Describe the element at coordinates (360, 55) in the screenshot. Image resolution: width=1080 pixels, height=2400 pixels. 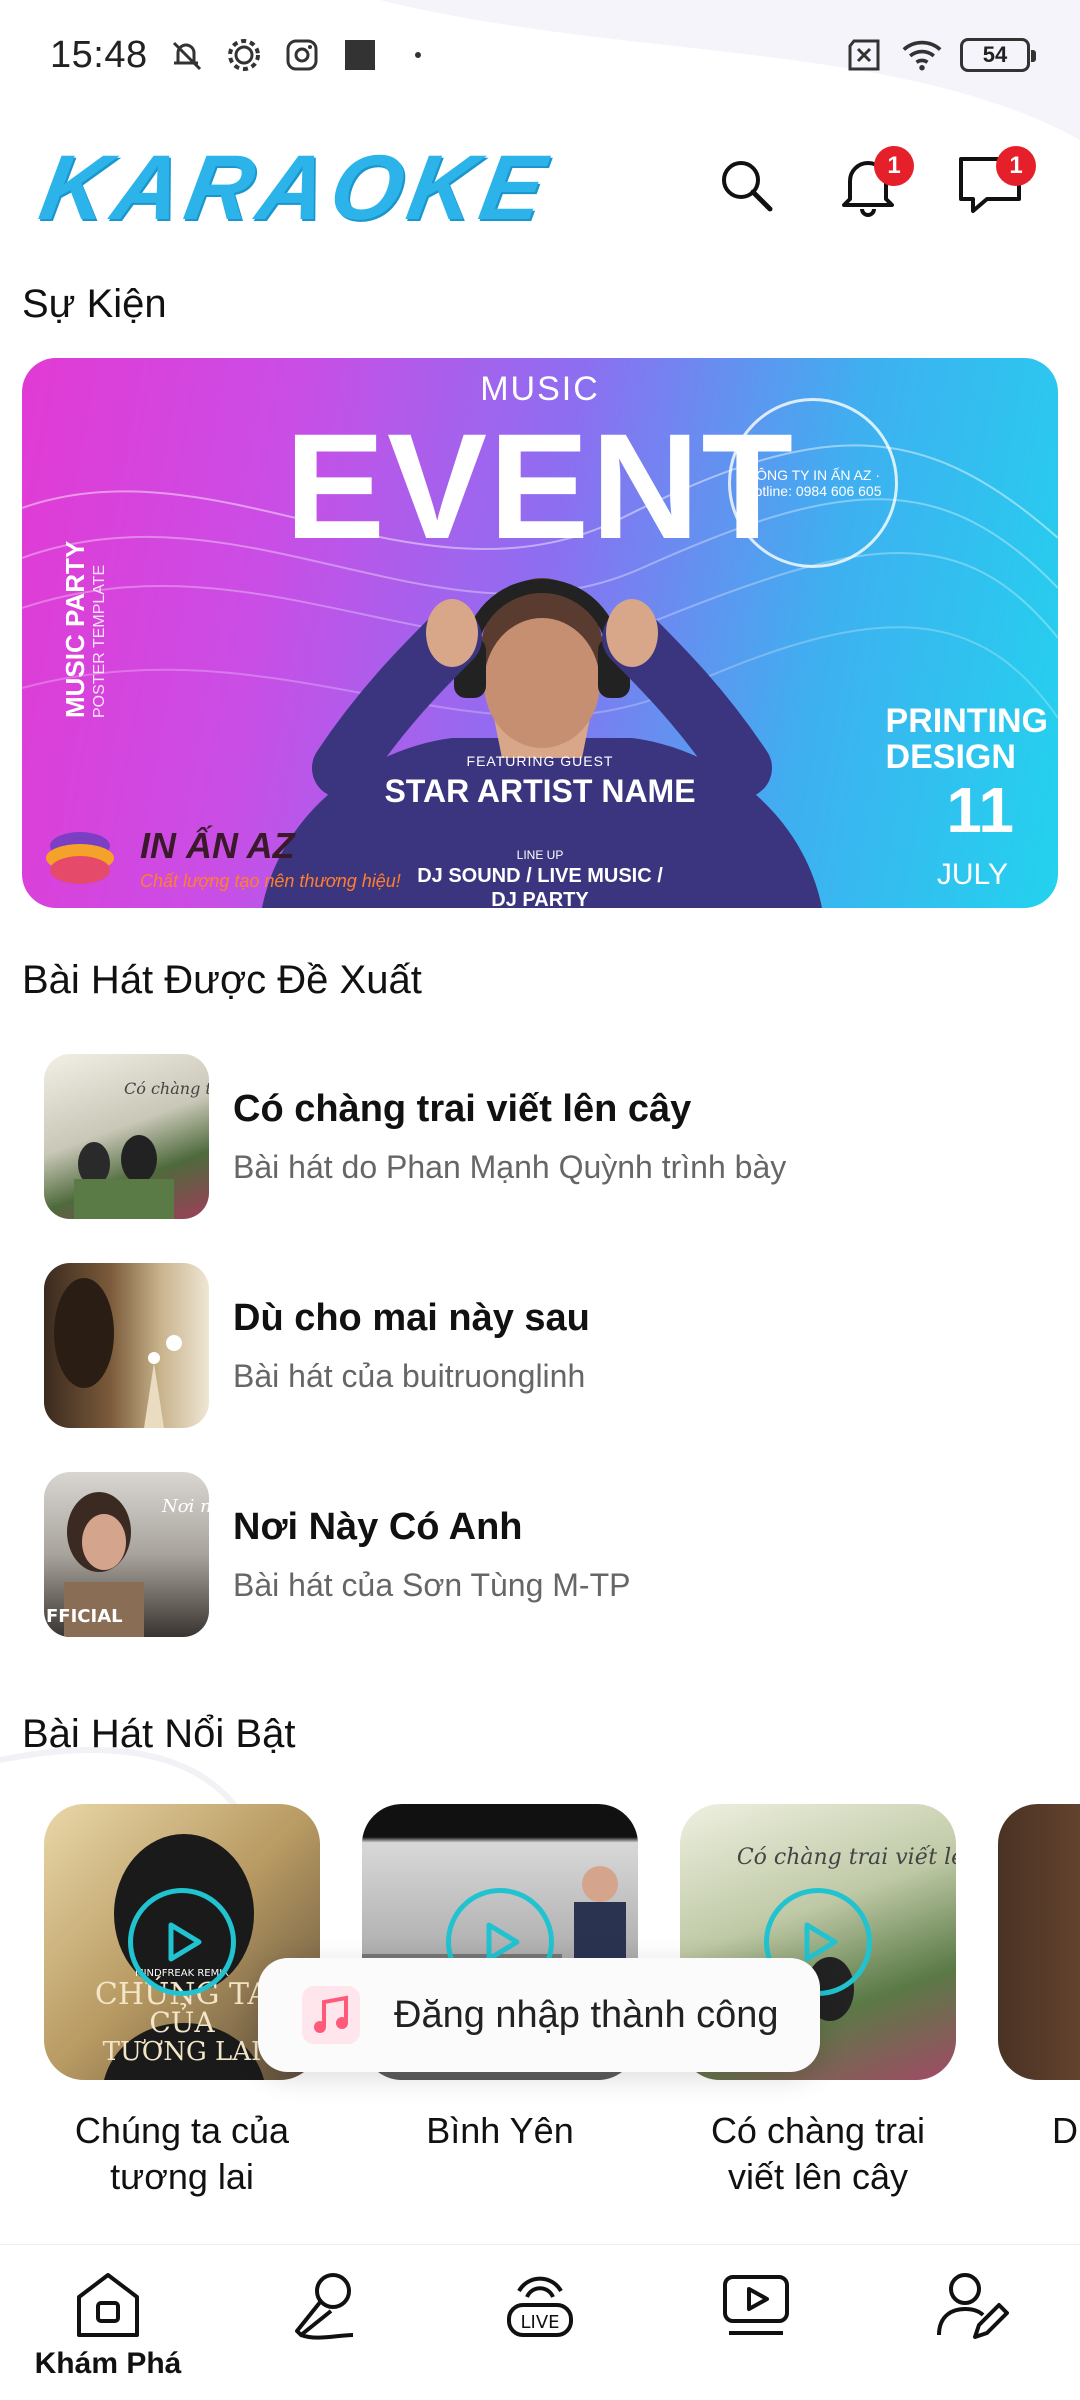
I see `square-icon` at that location.